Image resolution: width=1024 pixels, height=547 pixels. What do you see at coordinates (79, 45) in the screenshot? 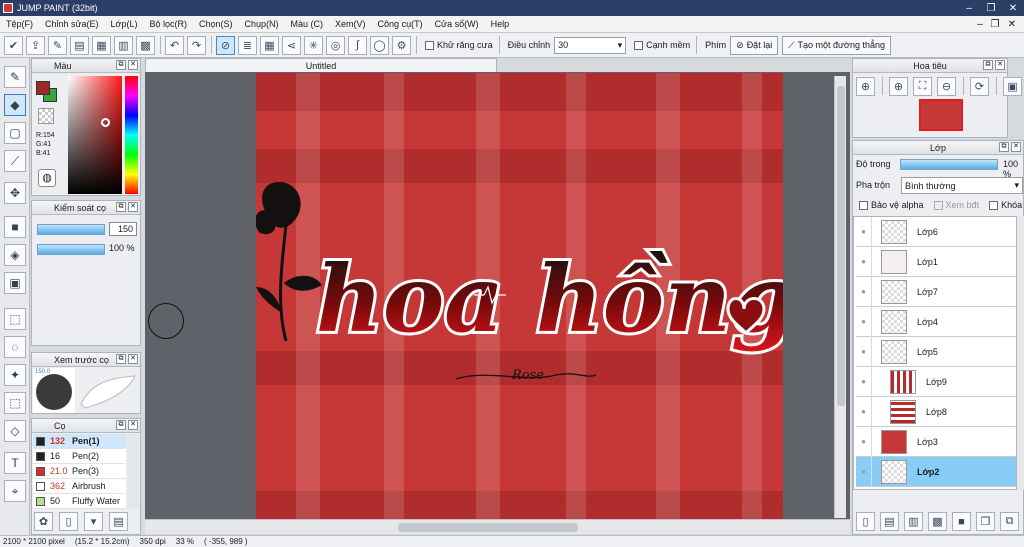
I see `comment-icon: ▤` at bounding box center [79, 45].